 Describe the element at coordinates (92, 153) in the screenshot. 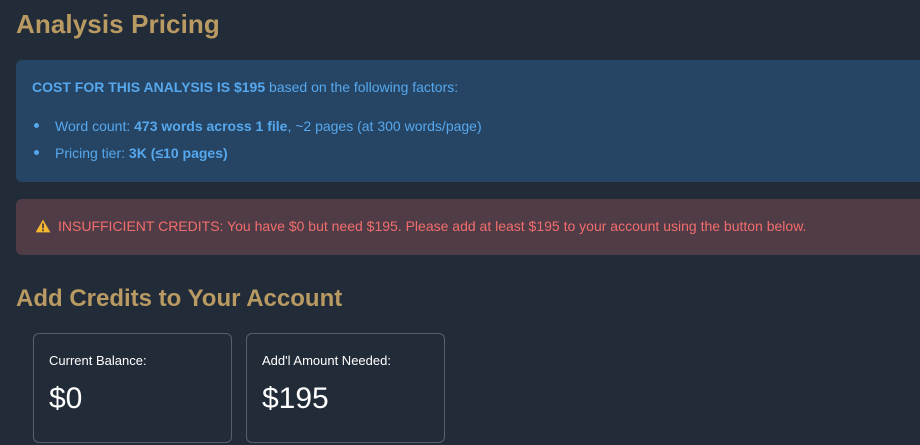

I see `pricing-tier-label: Pricing tier:` at that location.